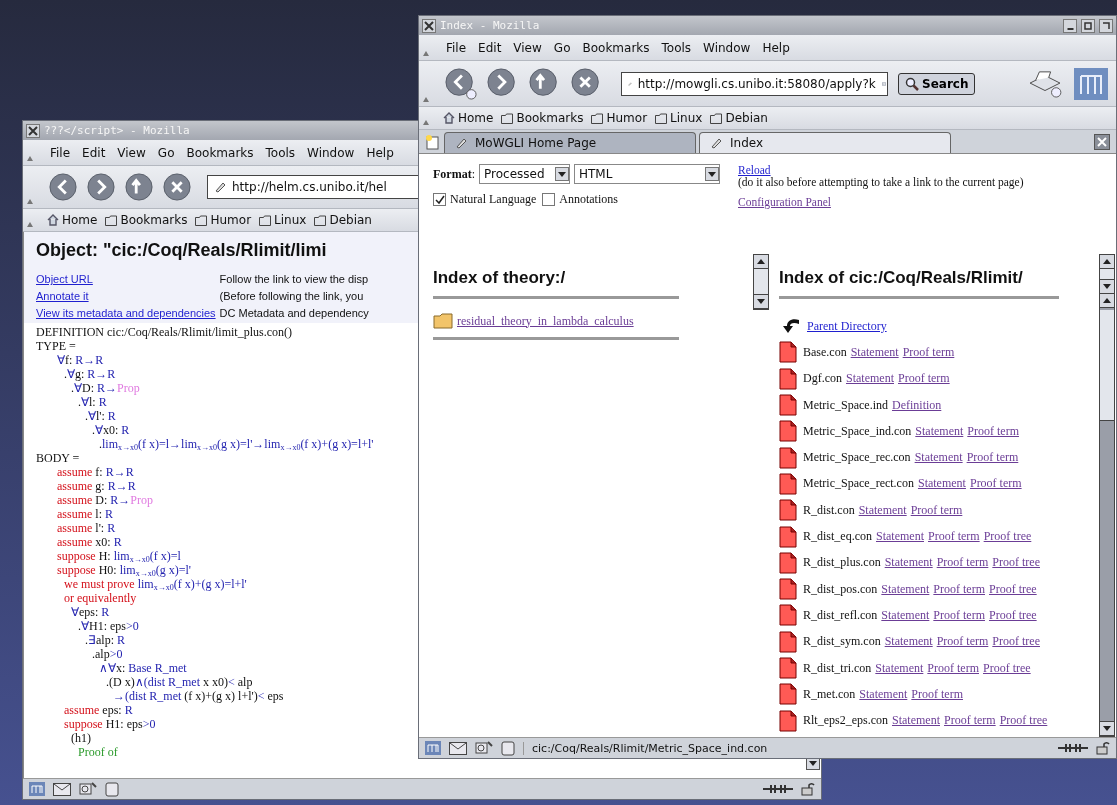 The width and height of the screenshot is (1117, 805). What do you see at coordinates (139, 187) in the screenshot?
I see `reload-button` at bounding box center [139, 187].